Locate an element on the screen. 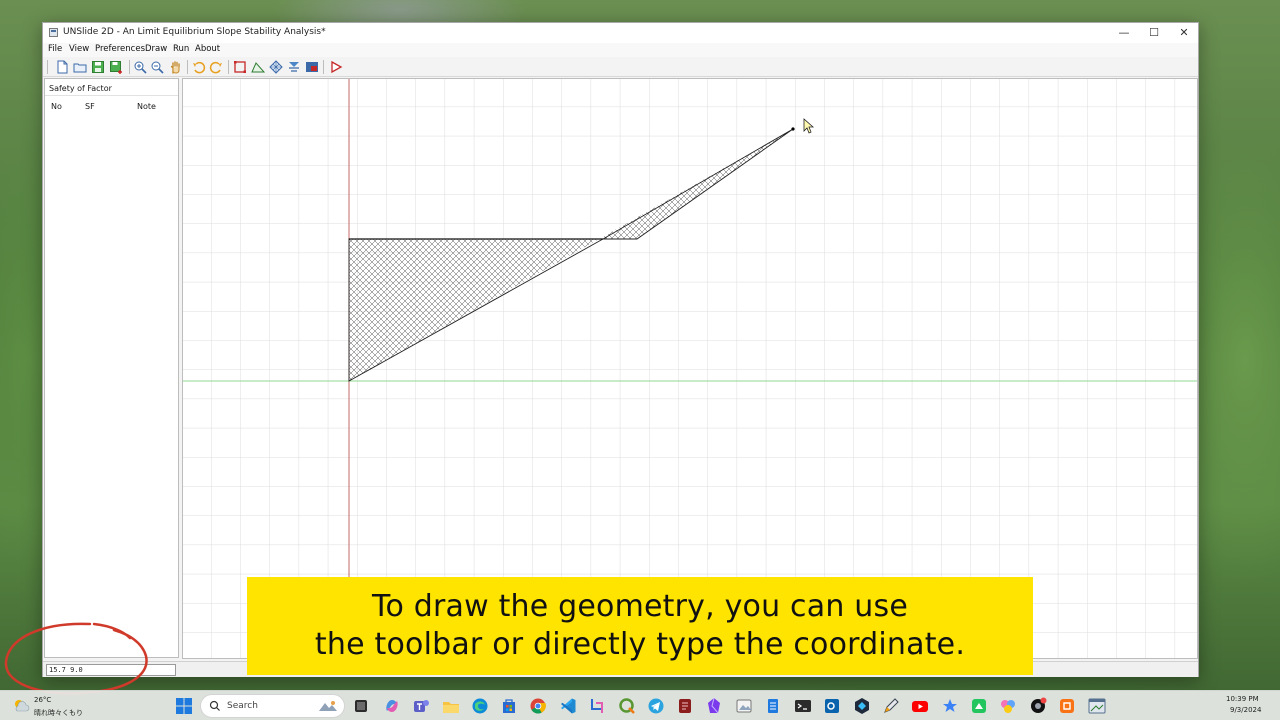  redo-icon is located at coordinates (216, 67).